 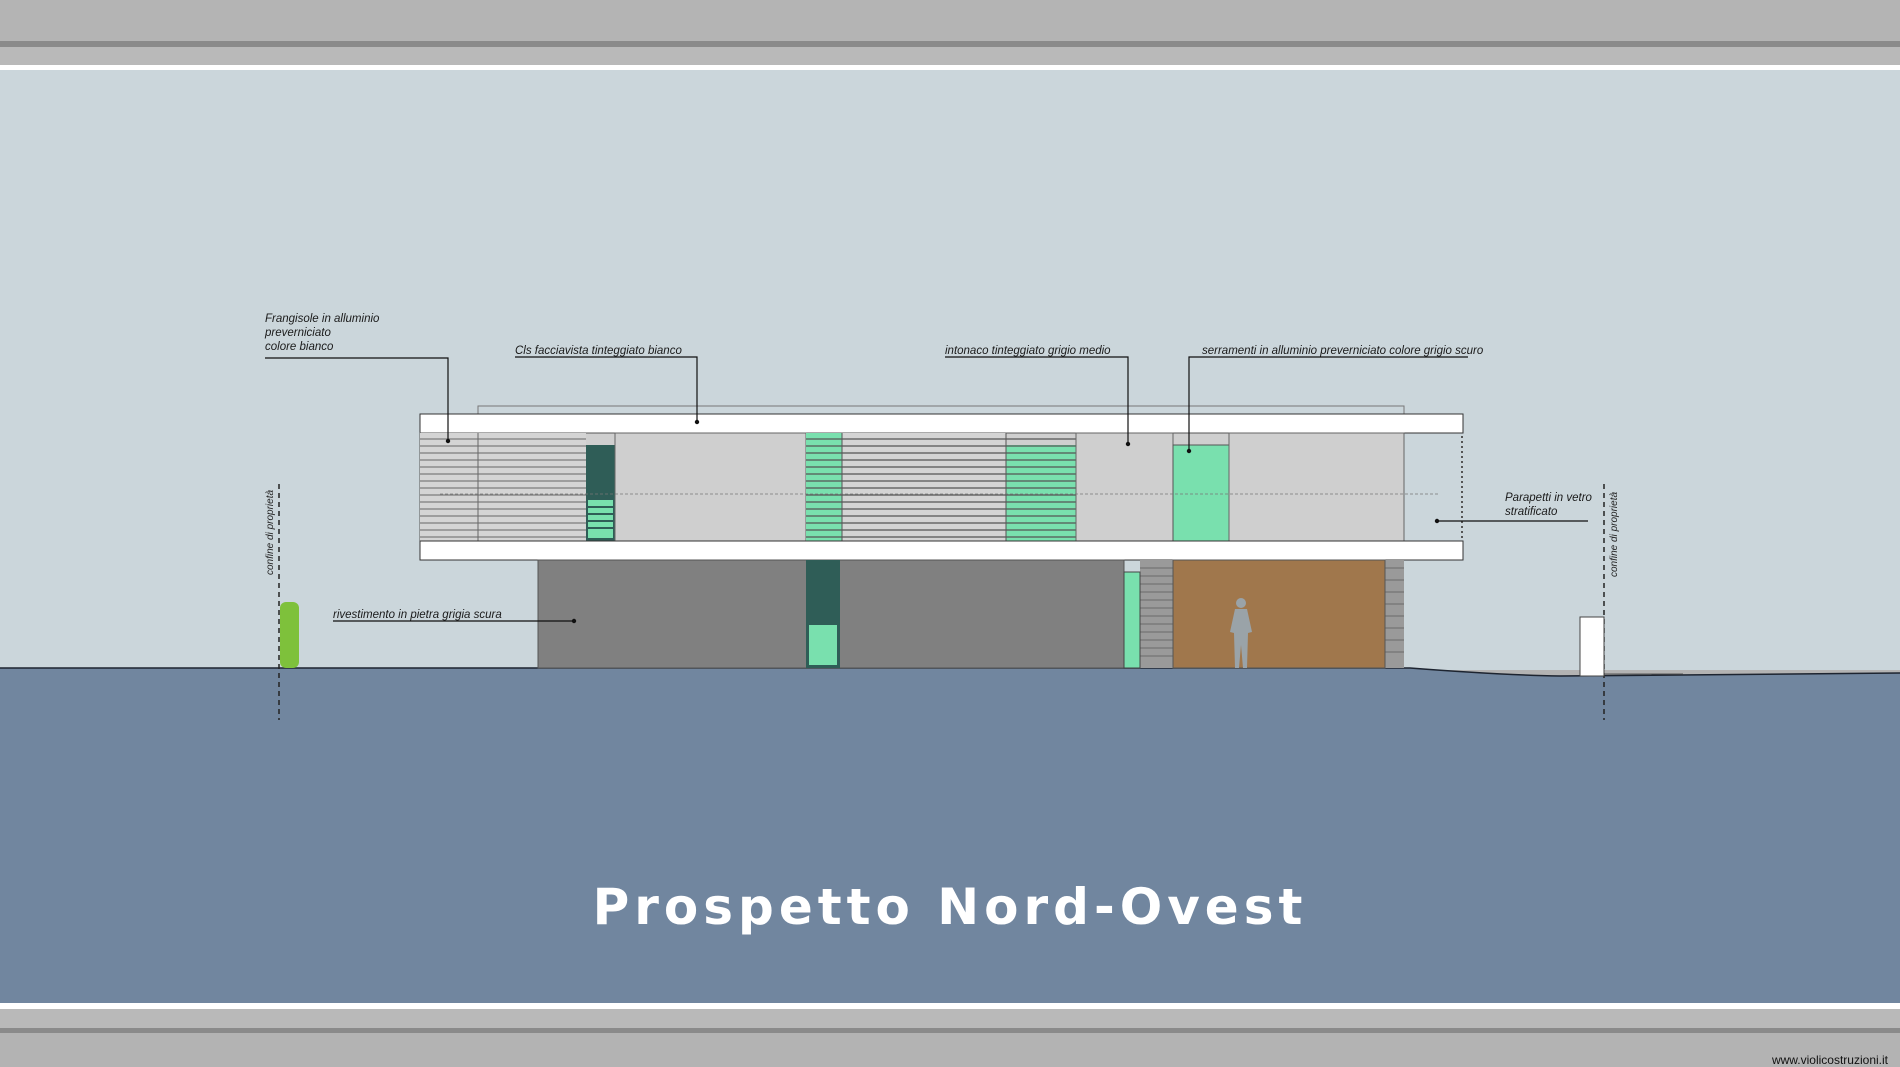 I want to click on ground-window-glass, so click(x=823, y=645).